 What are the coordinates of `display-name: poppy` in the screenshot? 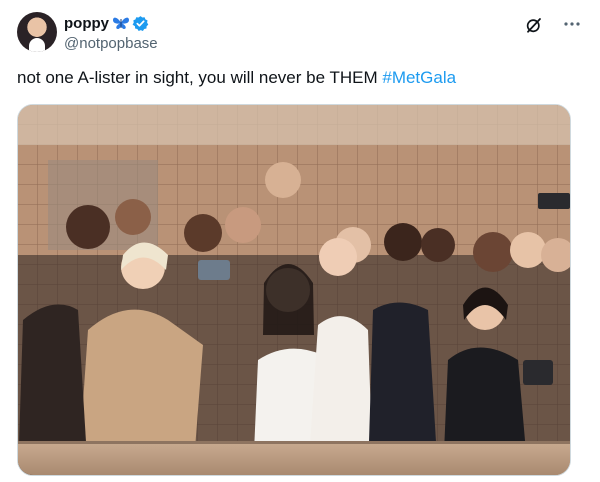 It's located at (86, 23).